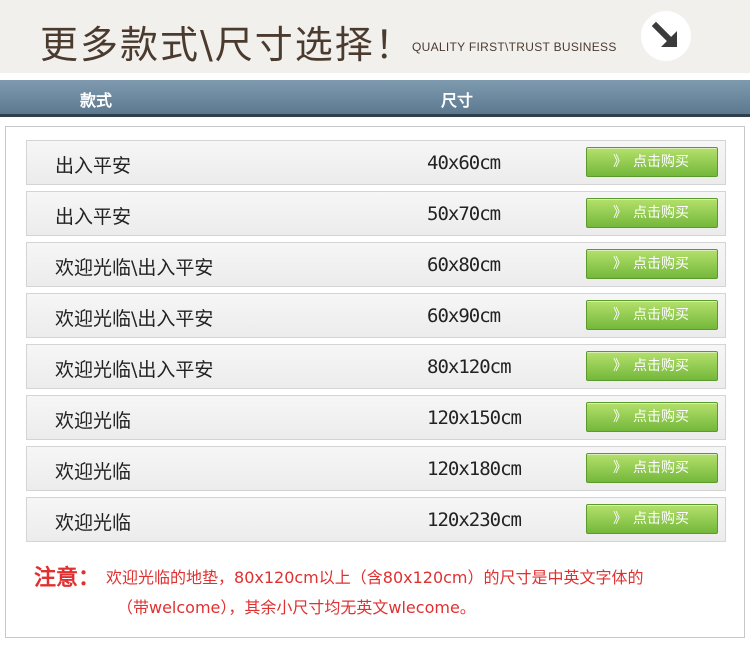  Describe the element at coordinates (376, 315) in the screenshot. I see `list-item: 欢迎光临\出入平安 60x90cm 》点击购买` at that location.